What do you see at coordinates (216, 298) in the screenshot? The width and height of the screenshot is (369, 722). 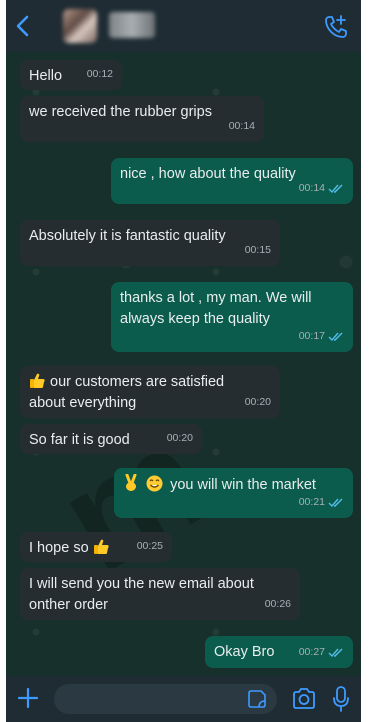 I see `message-text-line: thanks a lot , my man. We will` at bounding box center [216, 298].